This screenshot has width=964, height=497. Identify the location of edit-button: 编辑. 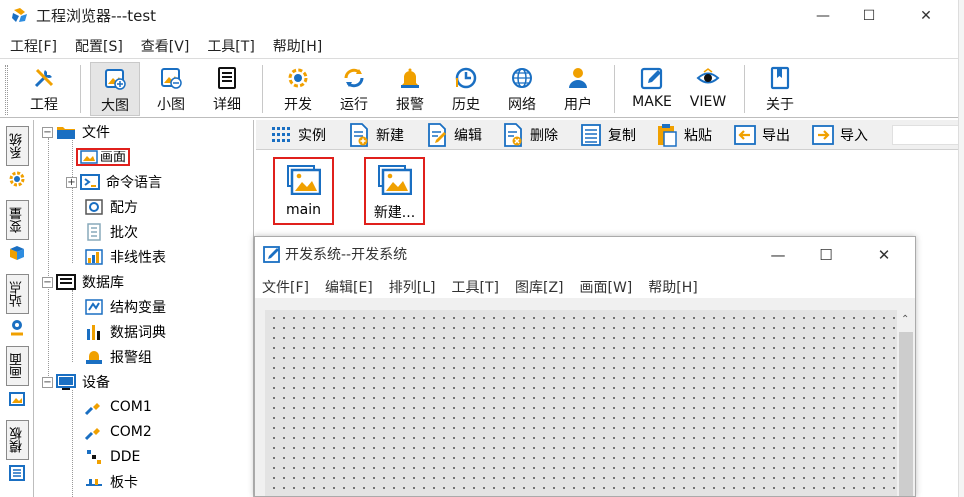
(454, 135).